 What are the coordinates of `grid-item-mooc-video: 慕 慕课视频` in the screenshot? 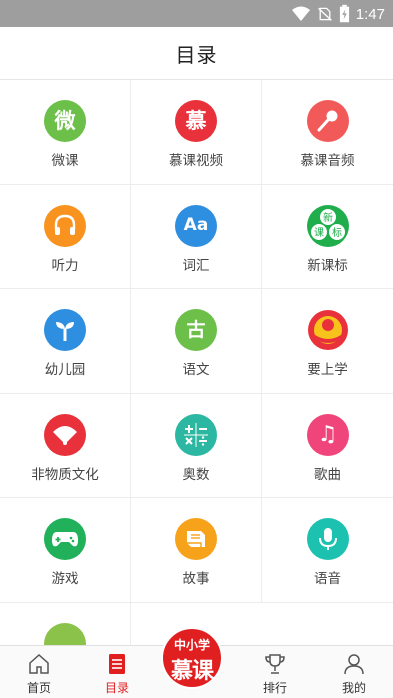 It's located at (196, 132).